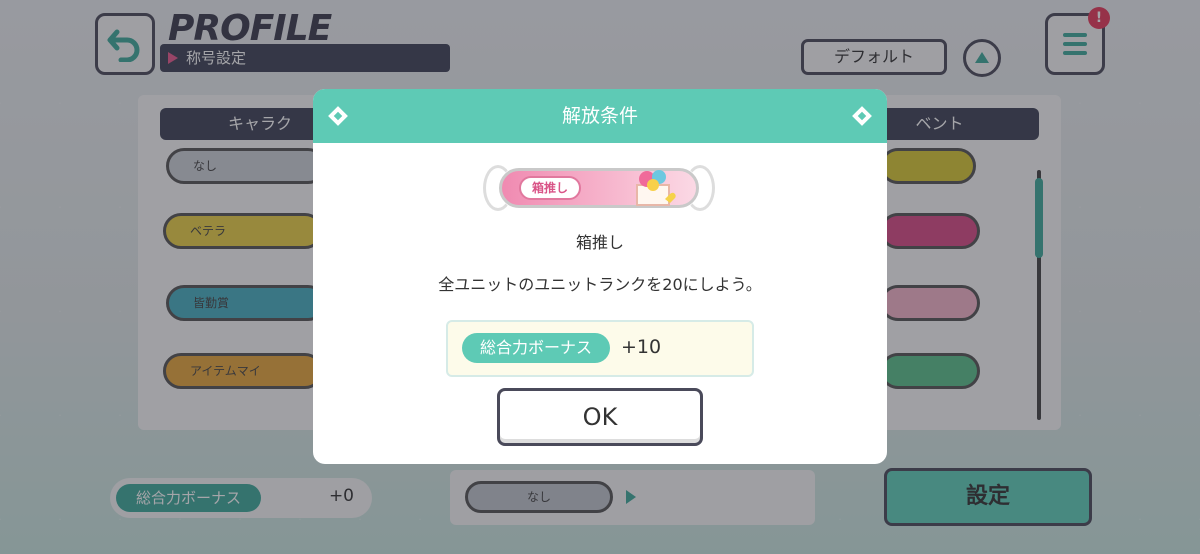  Describe the element at coordinates (656, 188) in the screenshot. I see `gift-box-icon` at that location.